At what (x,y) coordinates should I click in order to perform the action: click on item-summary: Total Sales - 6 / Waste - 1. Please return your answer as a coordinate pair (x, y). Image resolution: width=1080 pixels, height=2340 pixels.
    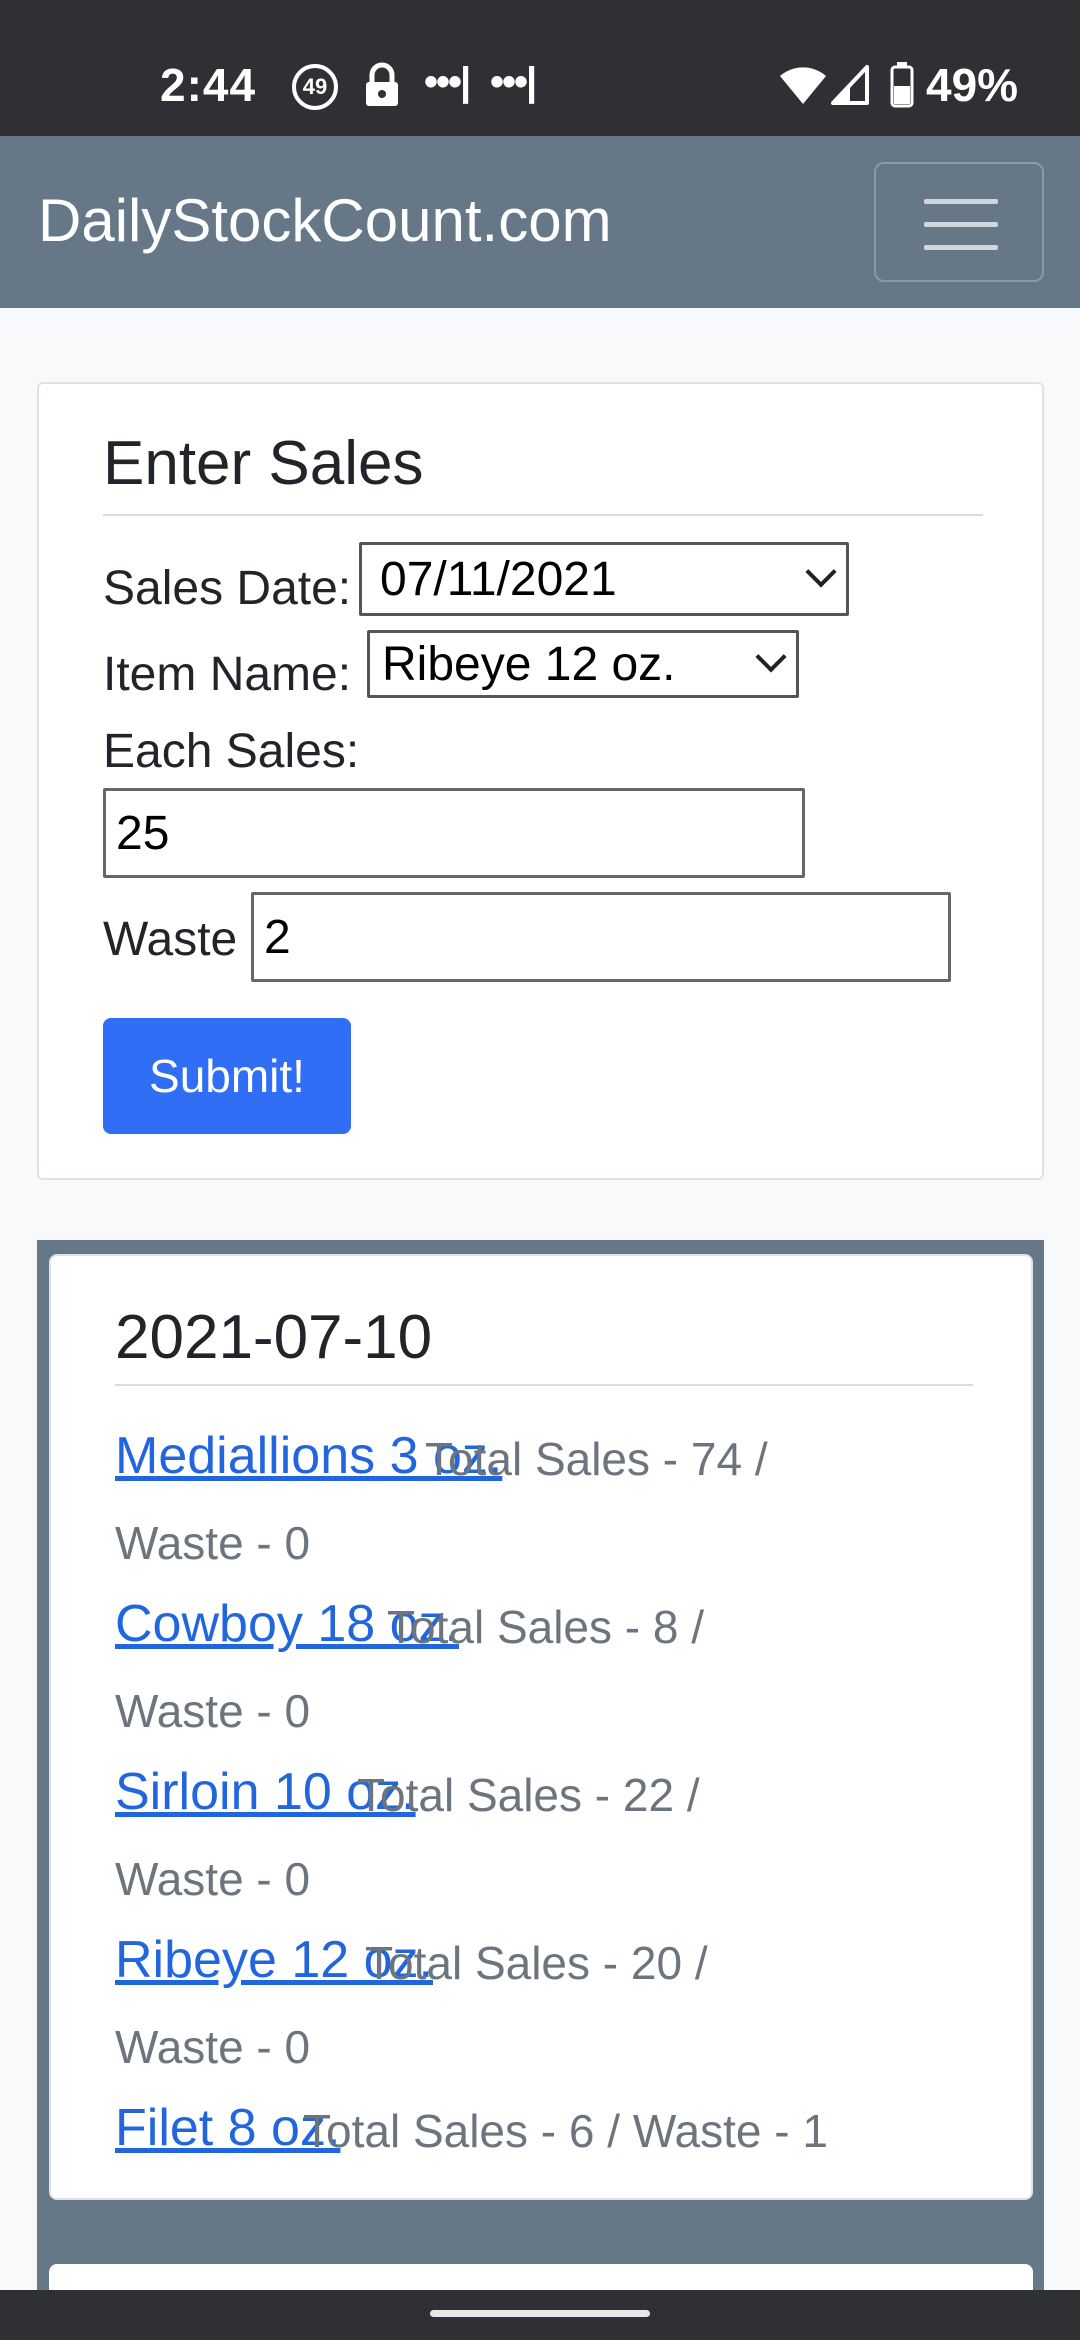
    Looking at the image, I should click on (565, 2131).